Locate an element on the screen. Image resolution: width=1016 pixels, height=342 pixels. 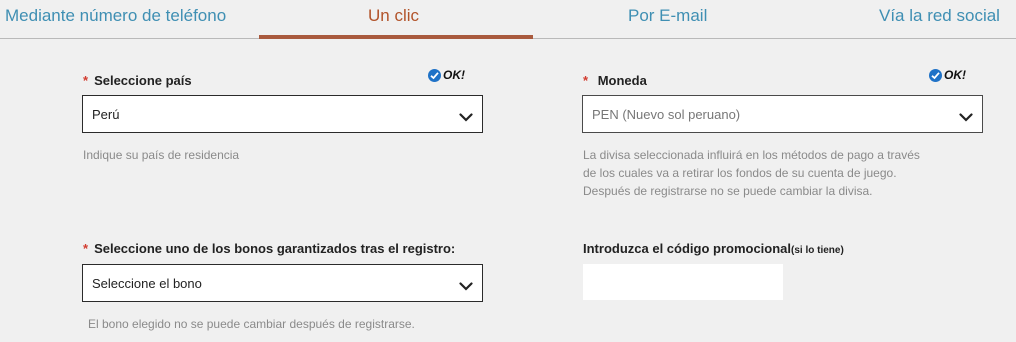
country-ok-badge: OK! is located at coordinates (446, 75).